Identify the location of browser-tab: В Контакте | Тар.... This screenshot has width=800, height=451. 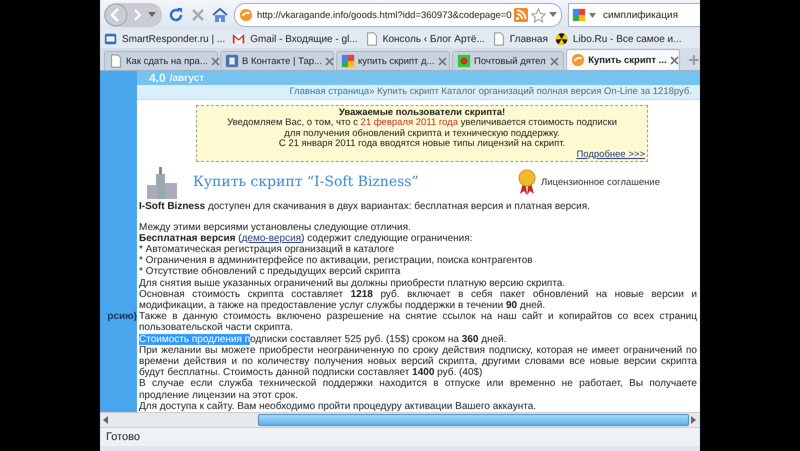
(277, 60).